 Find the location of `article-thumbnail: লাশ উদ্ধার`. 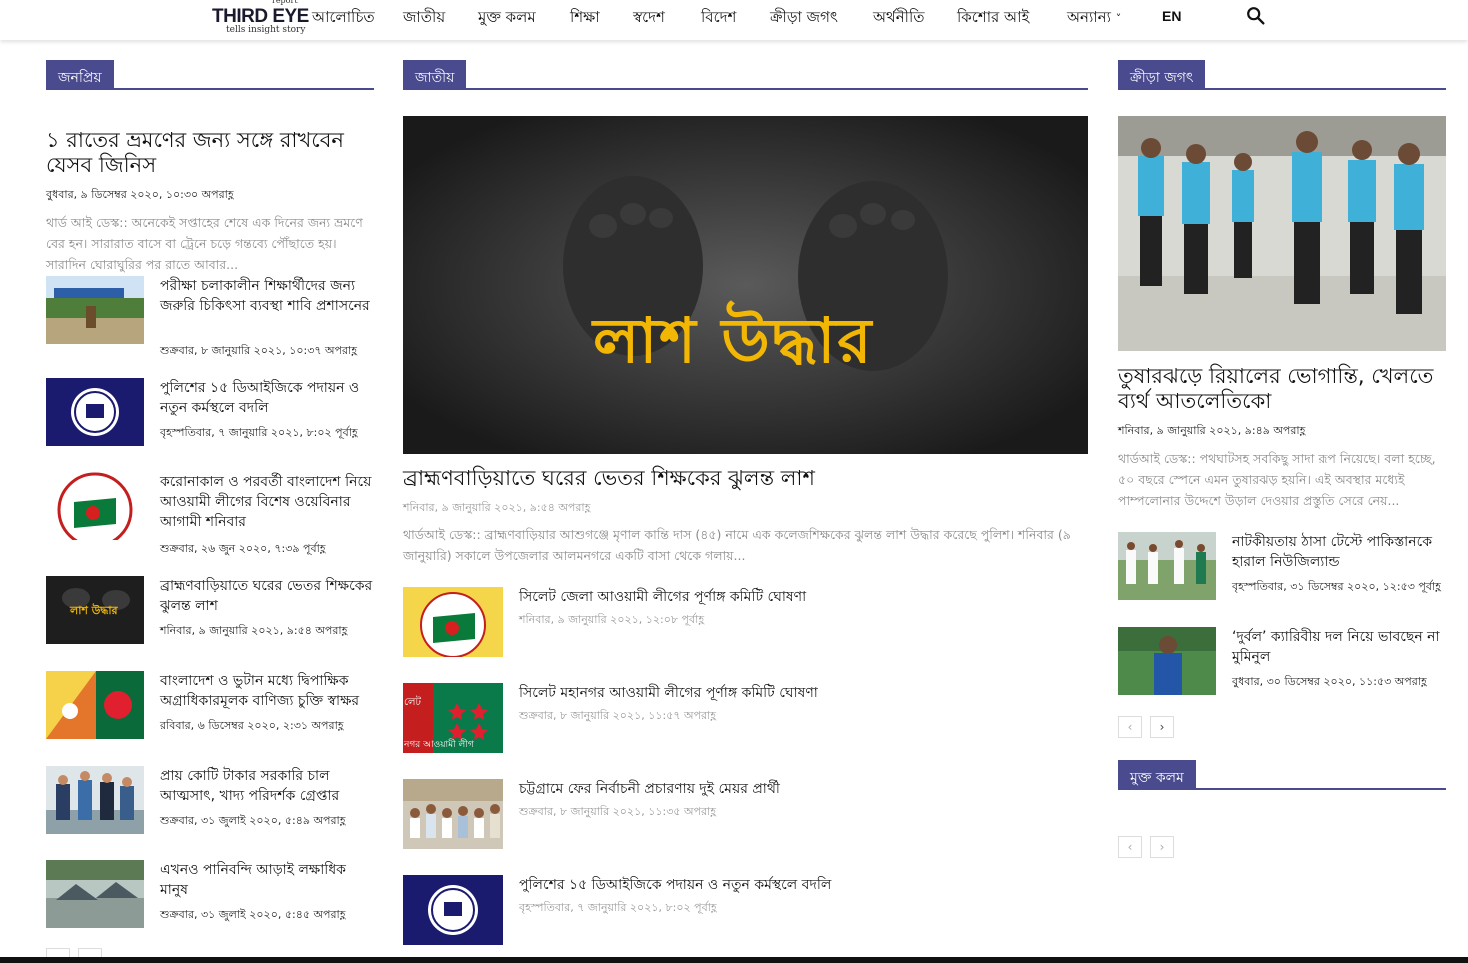

article-thumbnail: লাশ উদ্ধার is located at coordinates (95, 610).